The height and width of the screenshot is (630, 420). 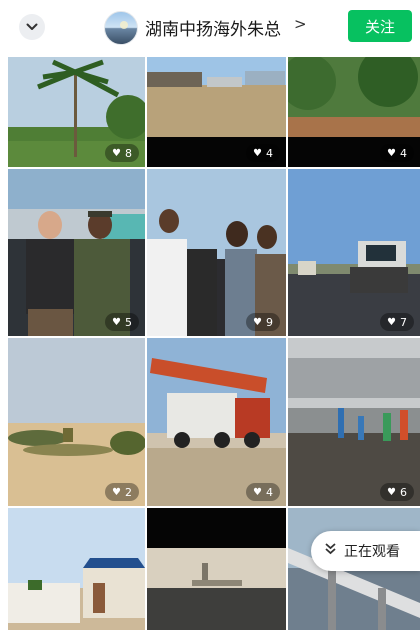 What do you see at coordinates (122, 492) in the screenshot?
I see `like-count: ♥ 2` at bounding box center [122, 492].